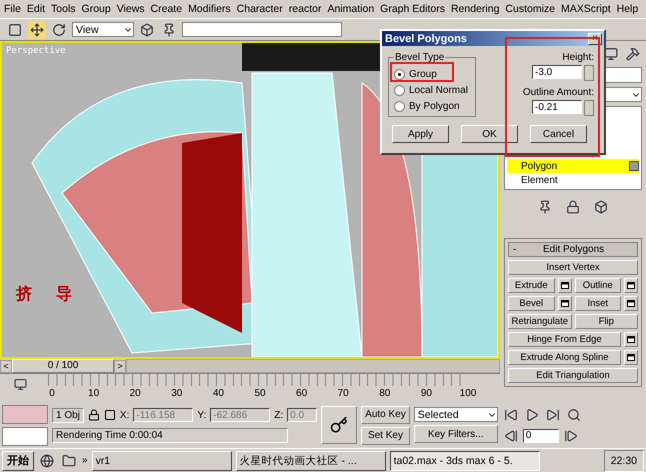 The width and height of the screenshot is (646, 472). I want to click on menu-item: Modifiers, so click(209, 9).